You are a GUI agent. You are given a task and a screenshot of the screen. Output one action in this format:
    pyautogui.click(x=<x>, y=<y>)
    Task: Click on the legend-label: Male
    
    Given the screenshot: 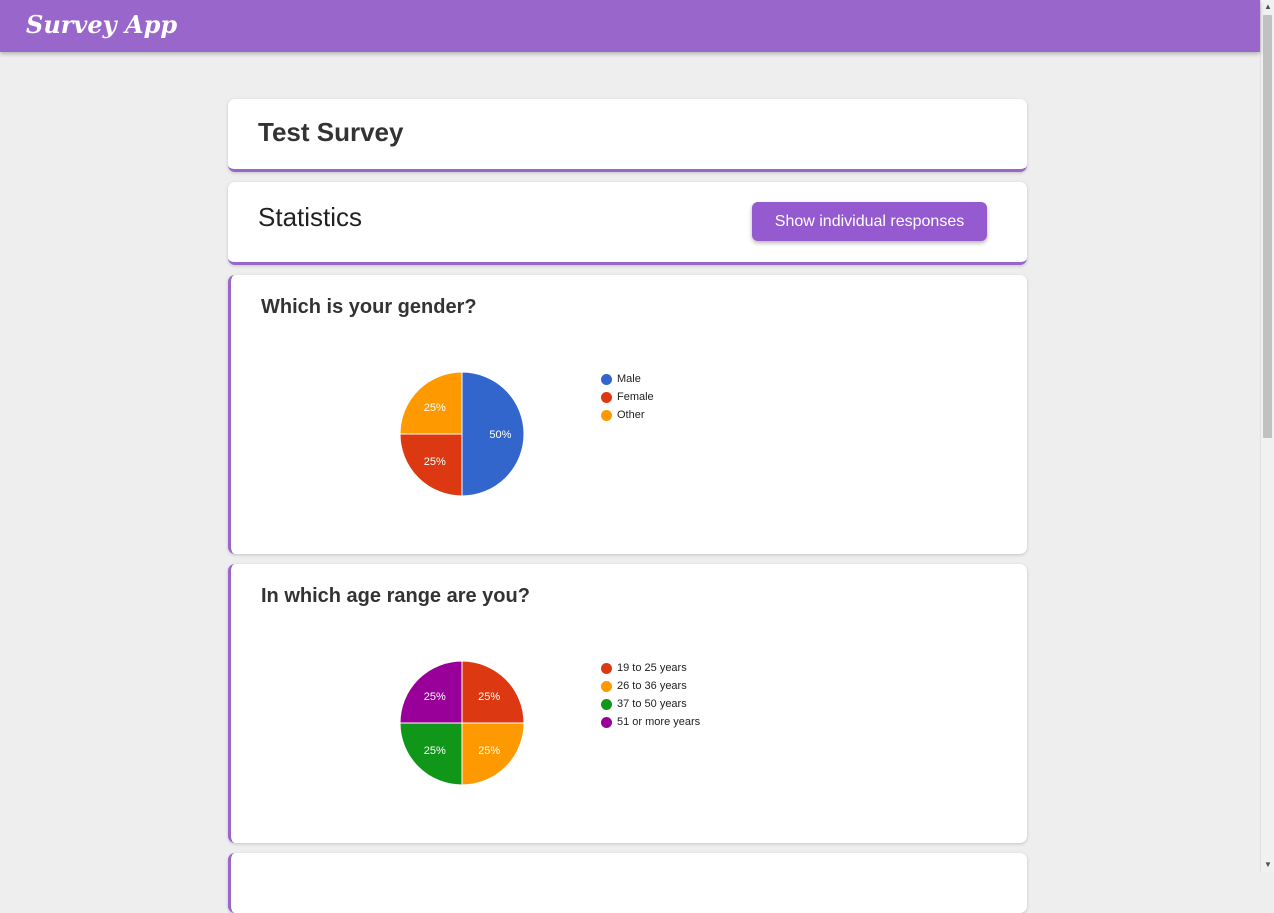 What is the action you would take?
    pyautogui.click(x=629, y=379)
    